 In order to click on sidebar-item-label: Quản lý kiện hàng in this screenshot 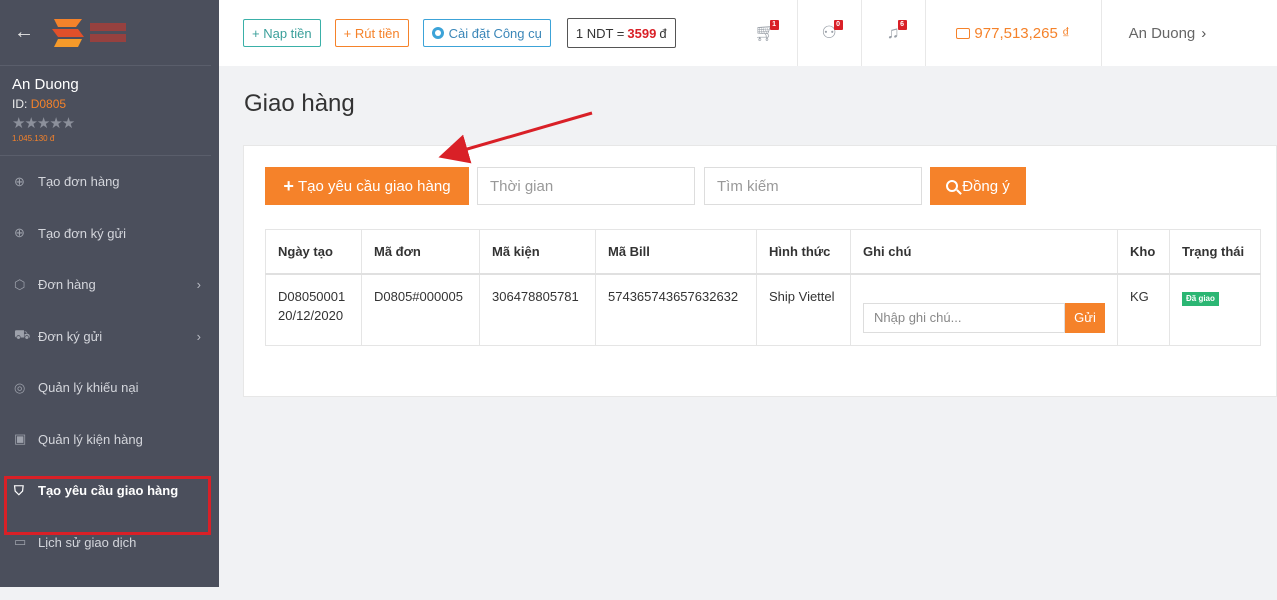, I will do `click(90, 439)`.